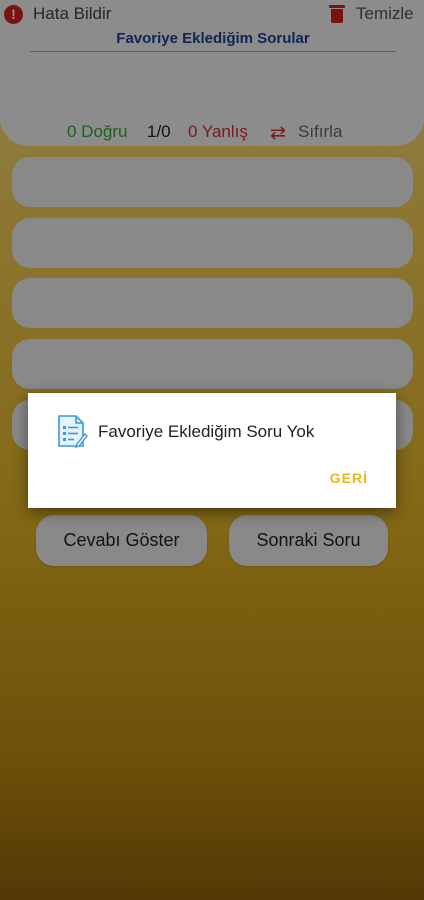 The image size is (424, 900). Describe the element at coordinates (212, 450) in the screenshot. I see `empty-favorites-dialog: Favoriye Eklediğim Soru Yok GERİ` at that location.